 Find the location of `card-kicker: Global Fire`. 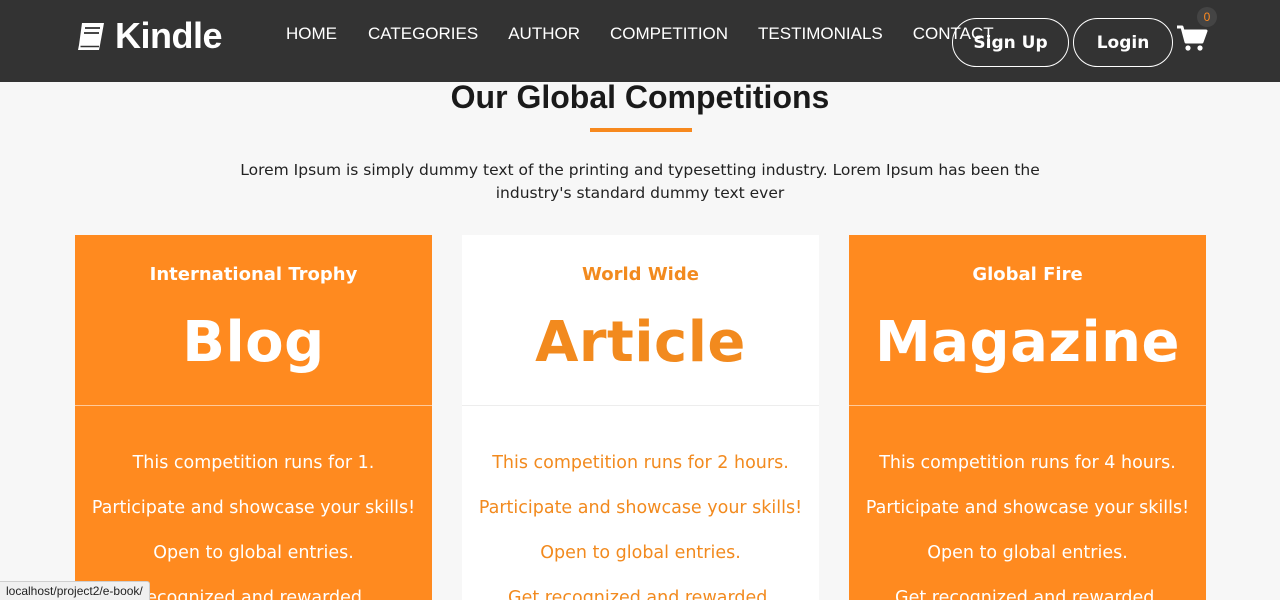

card-kicker: Global Fire is located at coordinates (1027, 274).